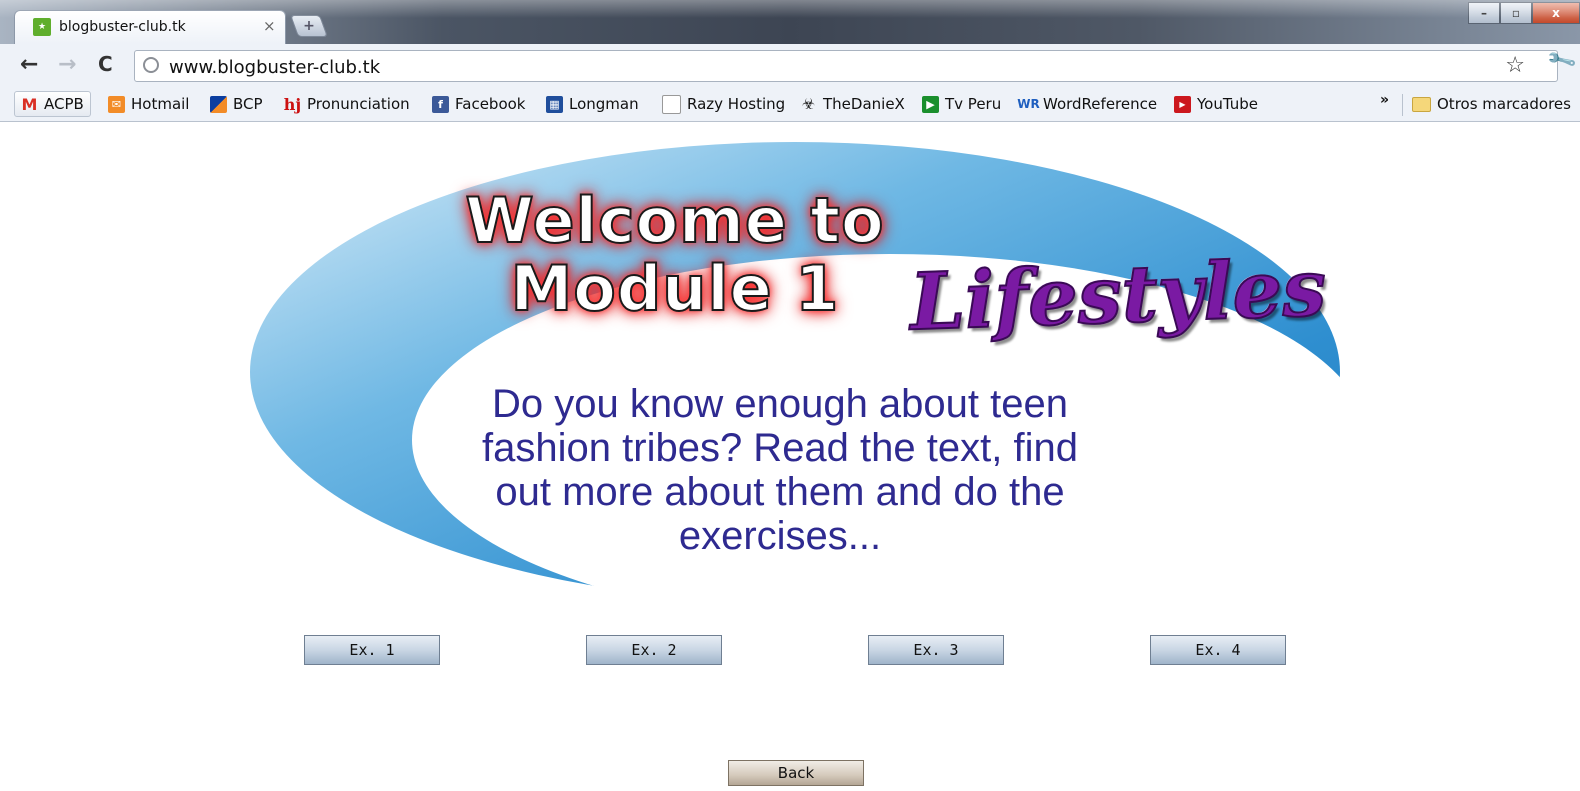  I want to click on bookmark-label: Hotmail, so click(160, 104).